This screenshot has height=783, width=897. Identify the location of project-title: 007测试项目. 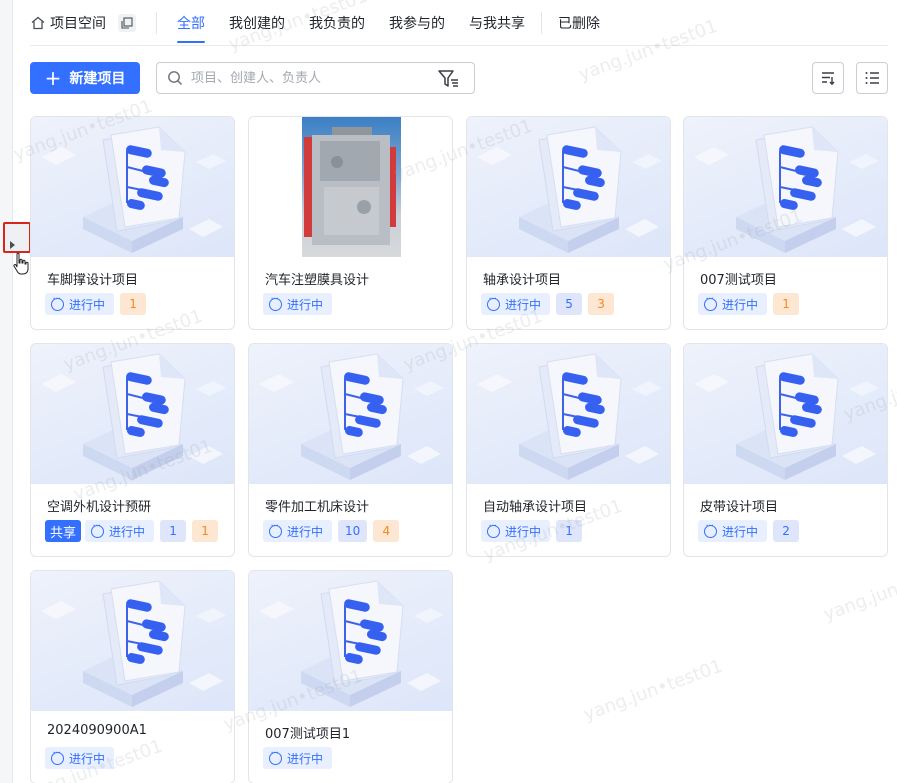
(738, 280).